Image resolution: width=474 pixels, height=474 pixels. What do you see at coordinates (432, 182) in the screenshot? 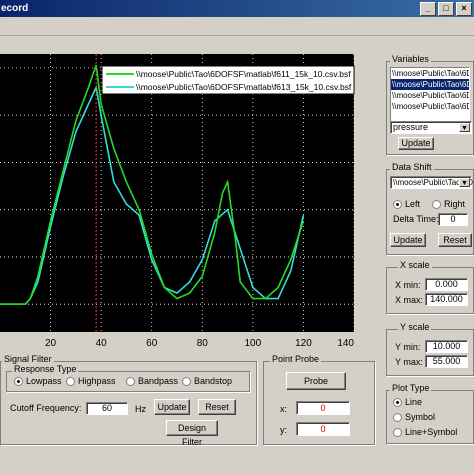
I see `data-shift-select: \\moose\Public\Tao\6D... ▼` at bounding box center [432, 182].